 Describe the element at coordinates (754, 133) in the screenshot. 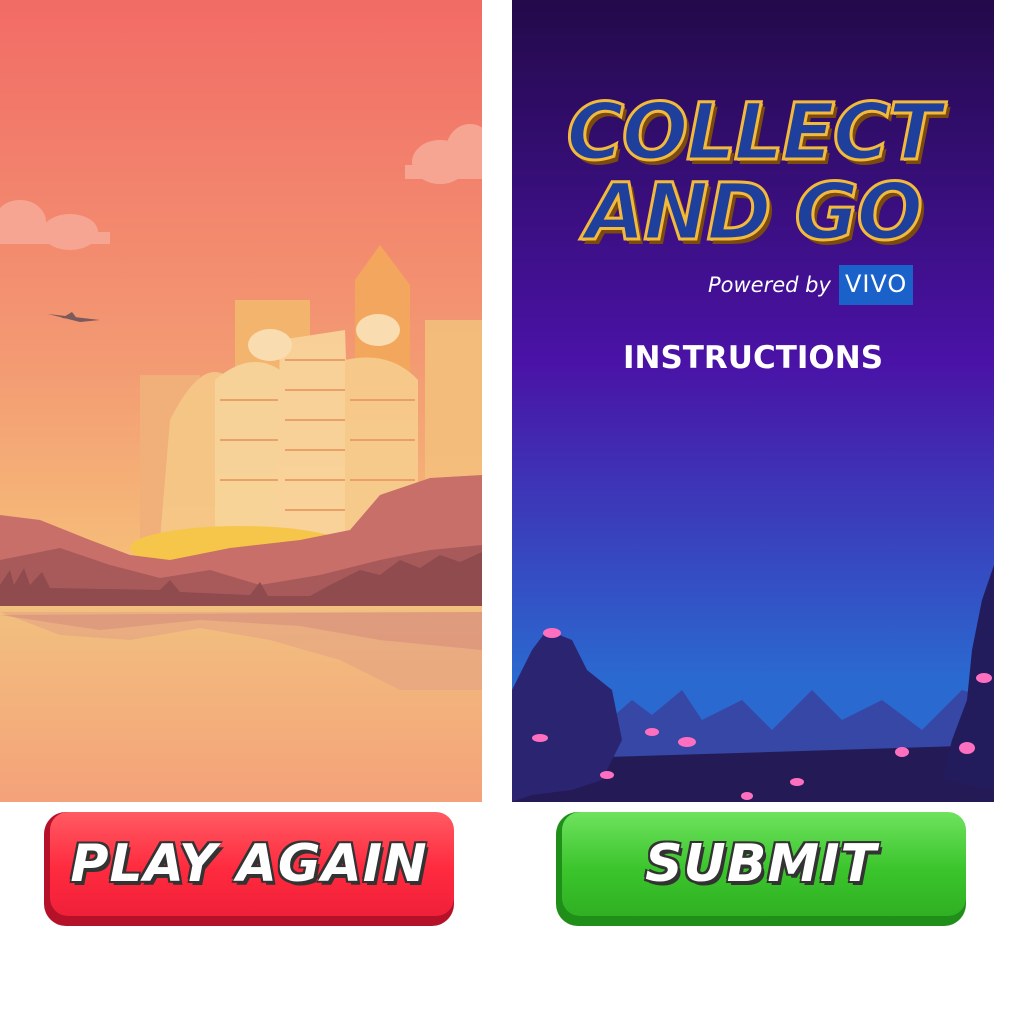

I see `game-title-line-1: COLLECT` at that location.